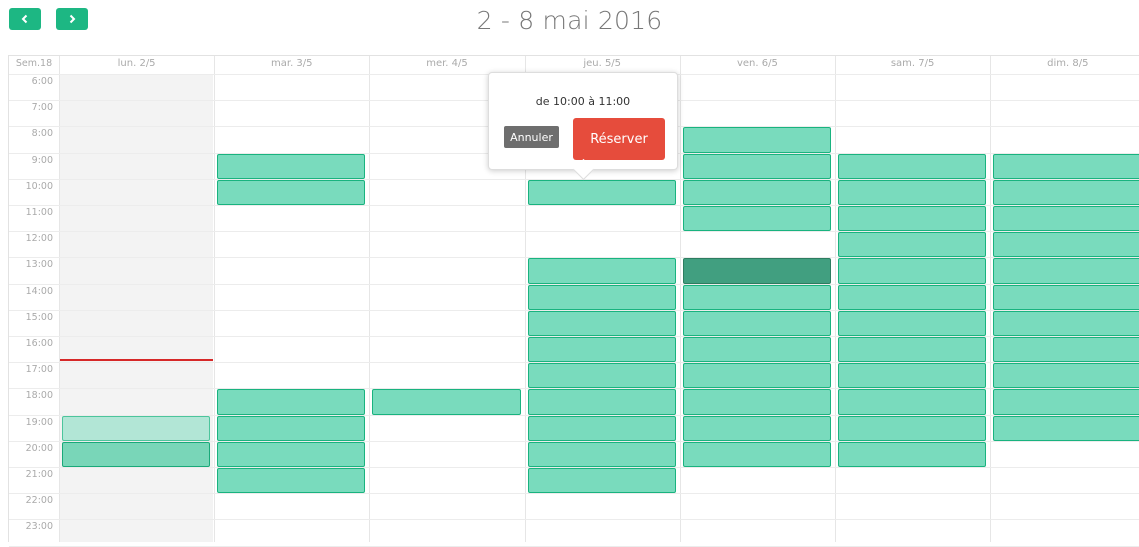 Image resolution: width=1139 pixels, height=547 pixels. I want to click on hour-label: 7:00, so click(42, 108).